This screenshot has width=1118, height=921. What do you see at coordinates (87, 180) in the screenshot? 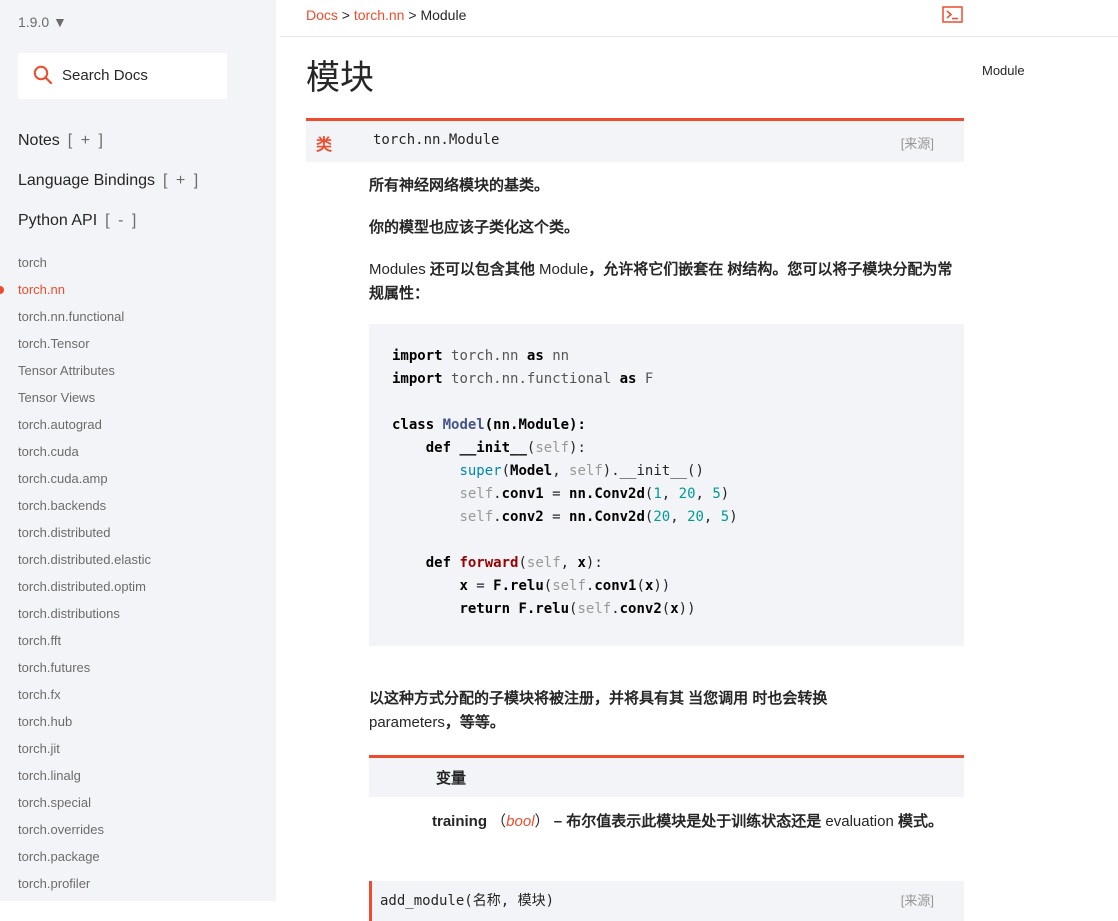
I see `section-language-bindings-label: Language Bindings` at bounding box center [87, 180].